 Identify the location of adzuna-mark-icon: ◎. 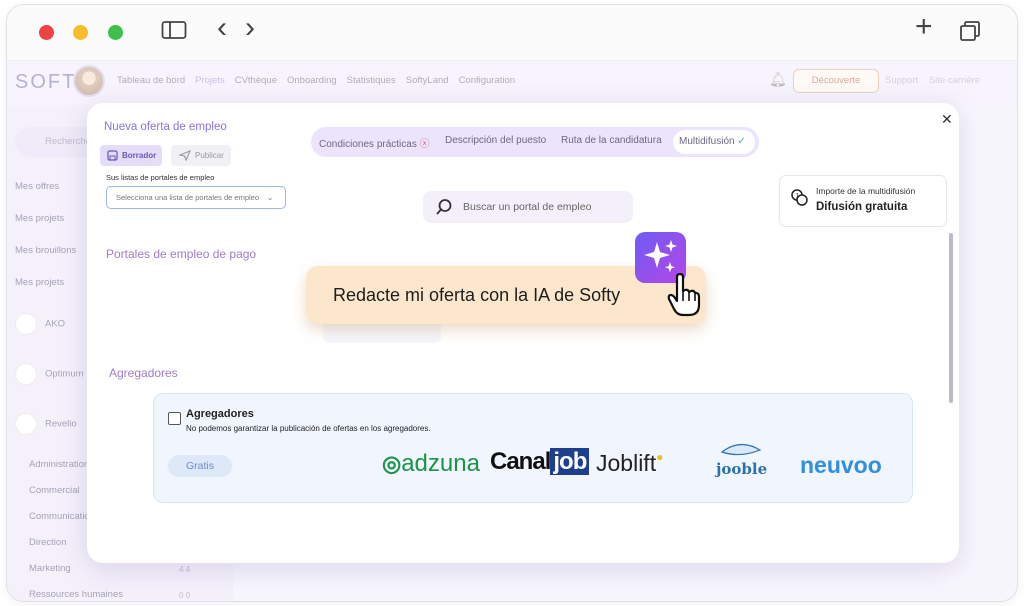
(392, 463).